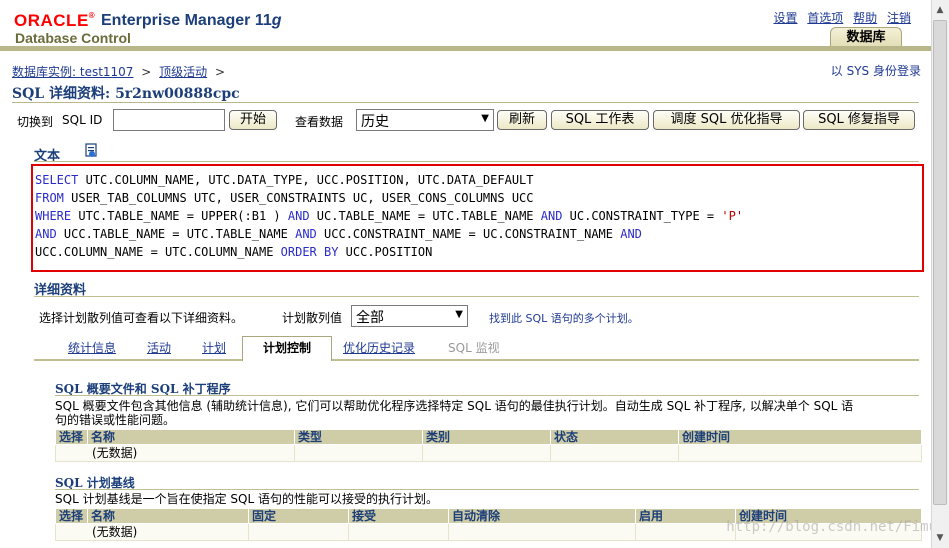 This screenshot has width=949, height=548. Describe the element at coordinates (169, 120) in the screenshot. I see `sqlid-input` at that location.